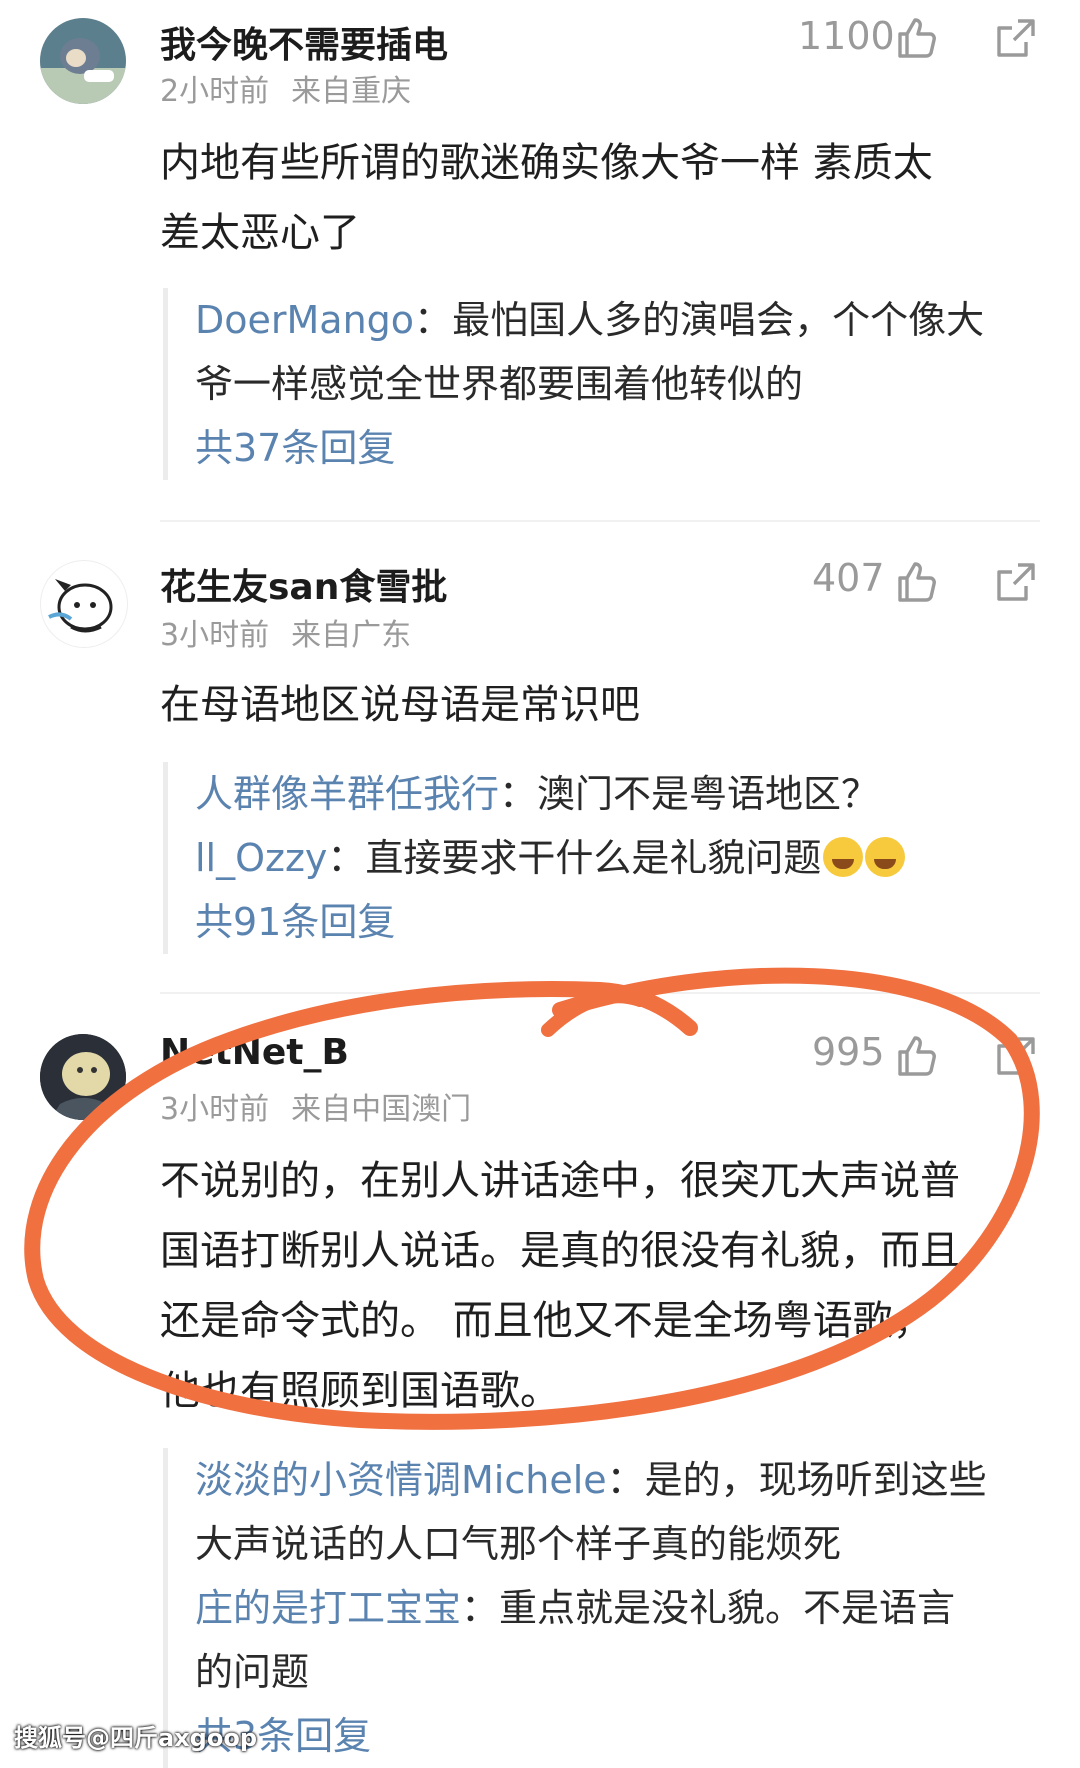 This screenshot has width=1080, height=1768. I want to click on comment-text: 在母语地区说母语是常识吧, so click(600, 705).